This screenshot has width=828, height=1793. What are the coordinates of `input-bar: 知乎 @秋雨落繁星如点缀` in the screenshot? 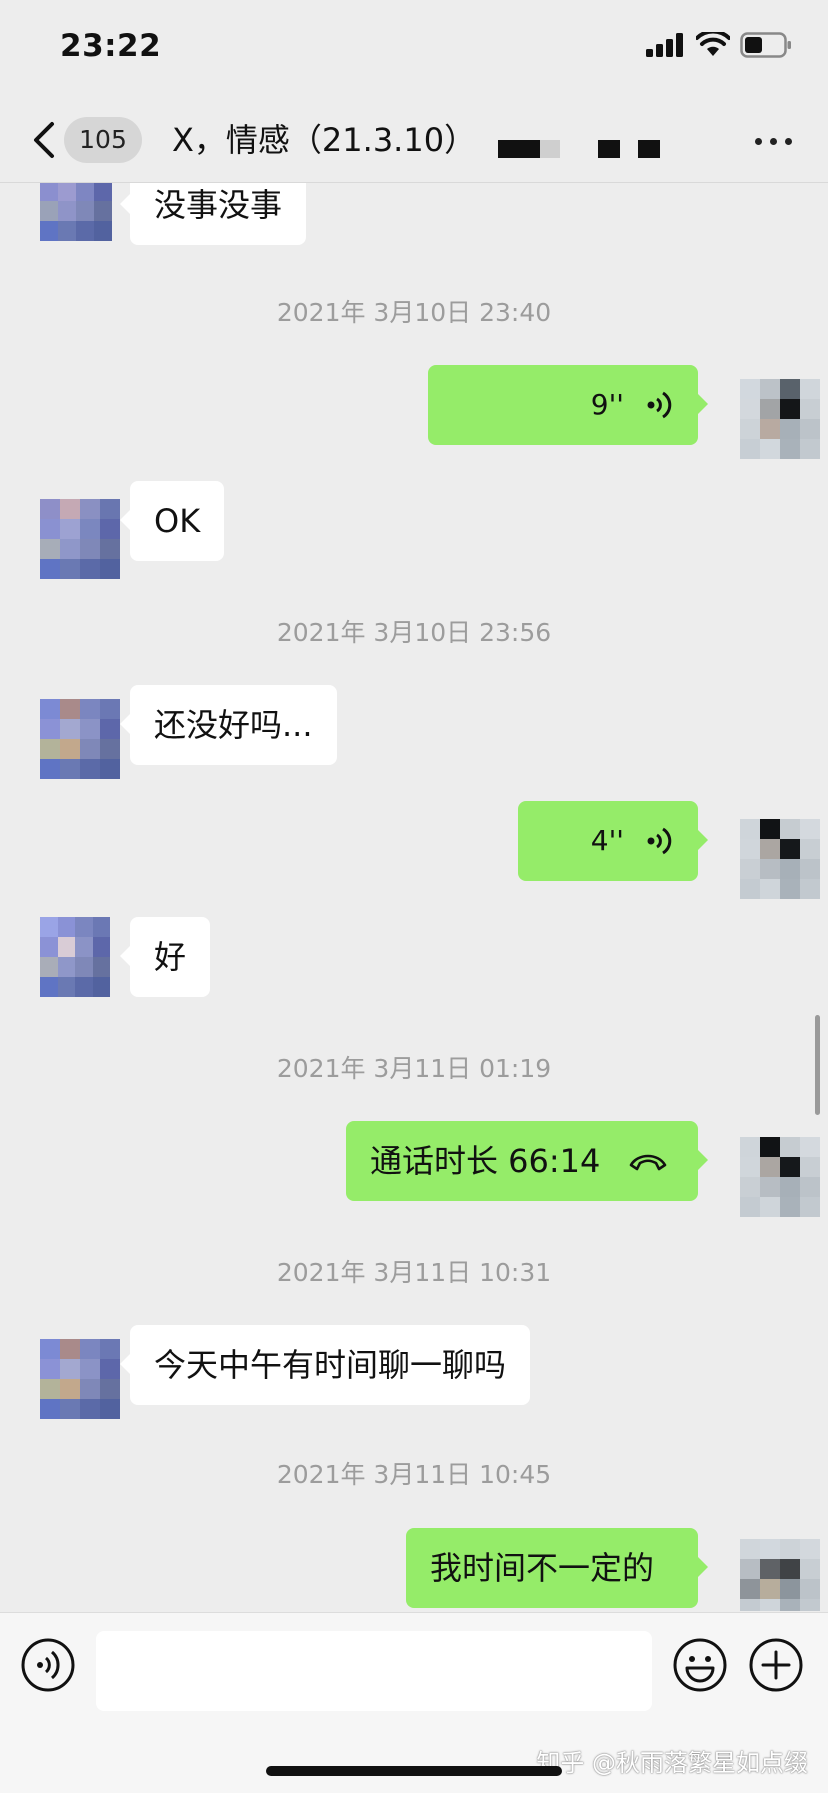 It's located at (414, 1702).